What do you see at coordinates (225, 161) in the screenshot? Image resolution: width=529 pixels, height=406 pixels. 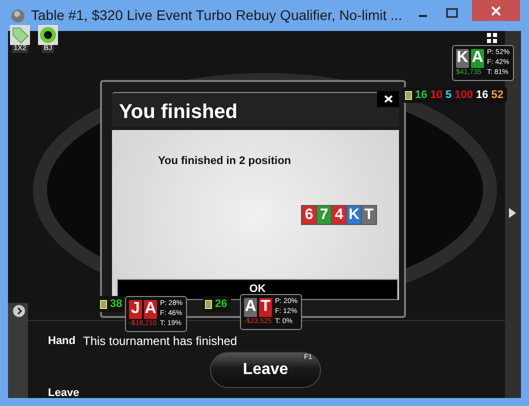 I see `dialog-message: You finished in 2 position` at bounding box center [225, 161].